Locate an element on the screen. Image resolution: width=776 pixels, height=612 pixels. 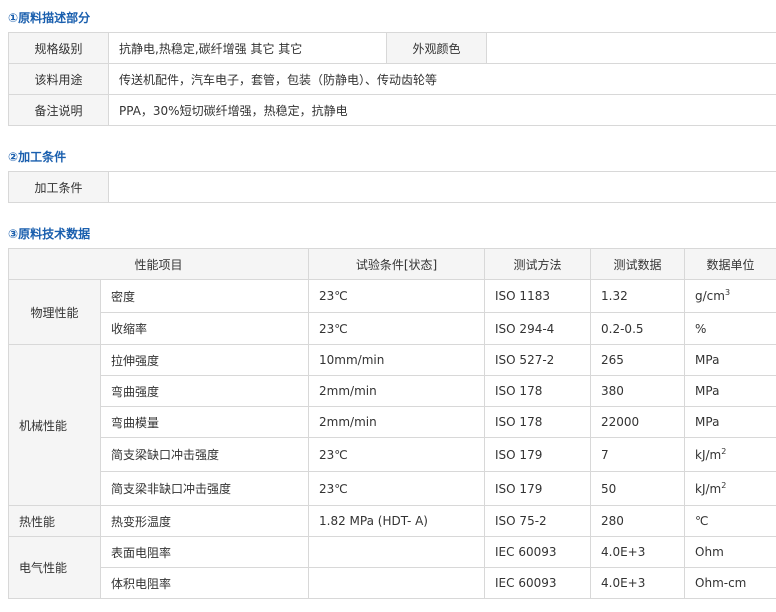
property-value: 22000 is located at coordinates (638, 422).